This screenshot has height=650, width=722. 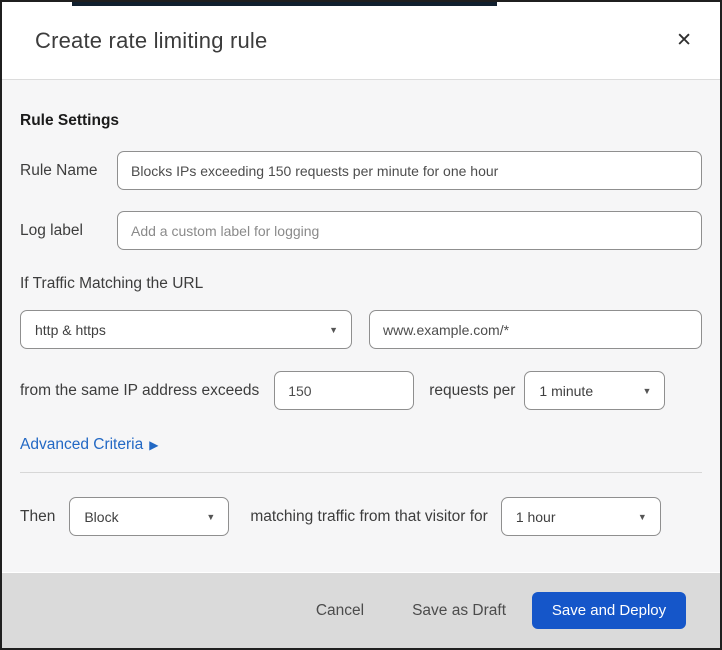 I want to click on dialog-header: Create rate limiting rule ✕, so click(x=361, y=41).